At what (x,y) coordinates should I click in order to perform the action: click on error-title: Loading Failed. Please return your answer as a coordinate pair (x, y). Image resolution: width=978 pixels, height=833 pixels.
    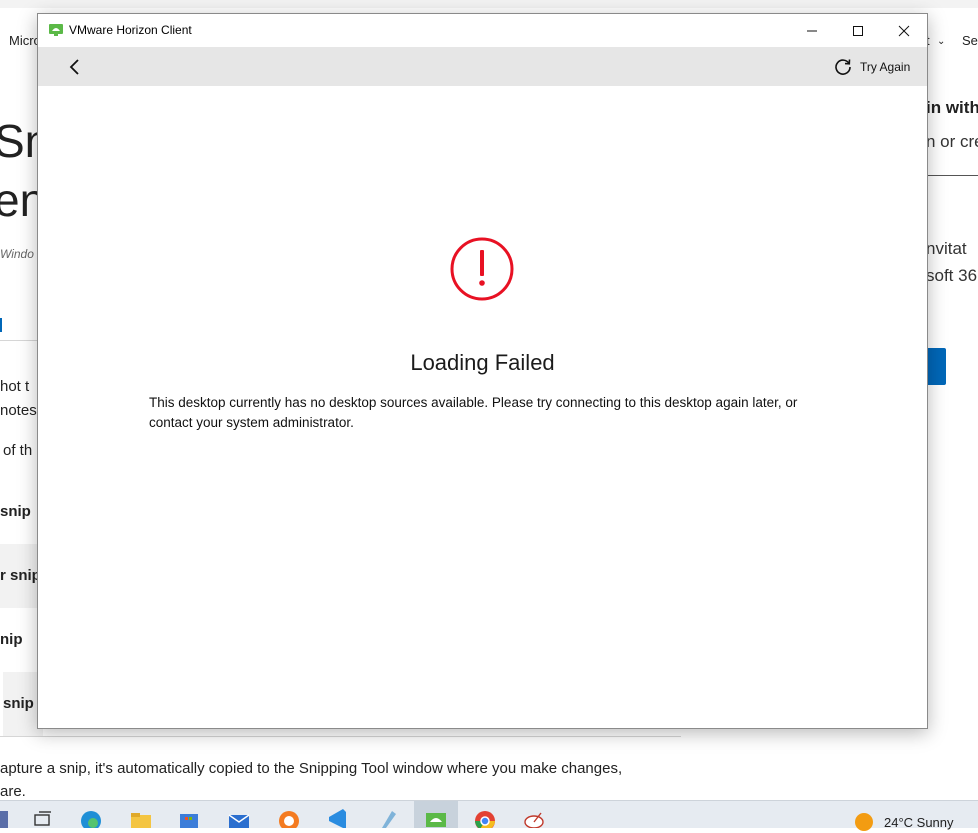
    Looking at the image, I should click on (482, 362).